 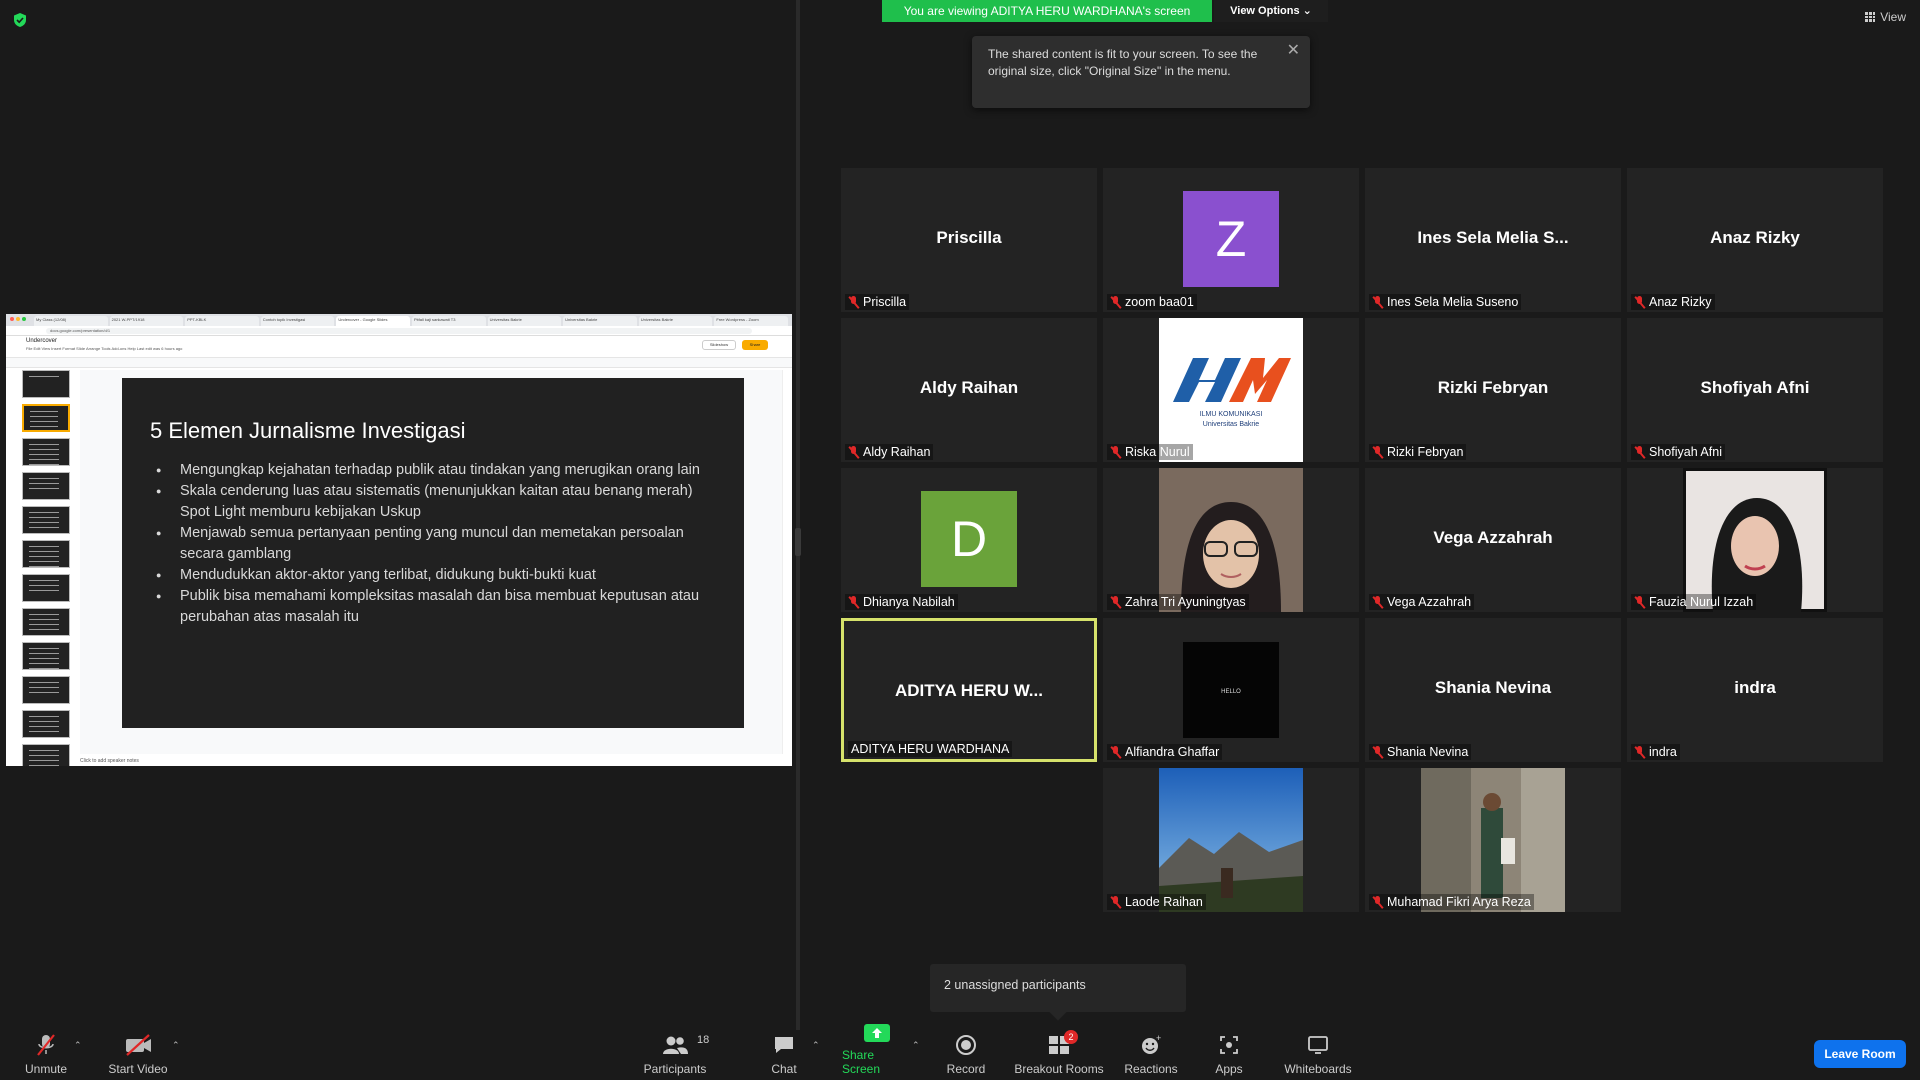 I want to click on record-button: Record, so click(x=966, y=1055).